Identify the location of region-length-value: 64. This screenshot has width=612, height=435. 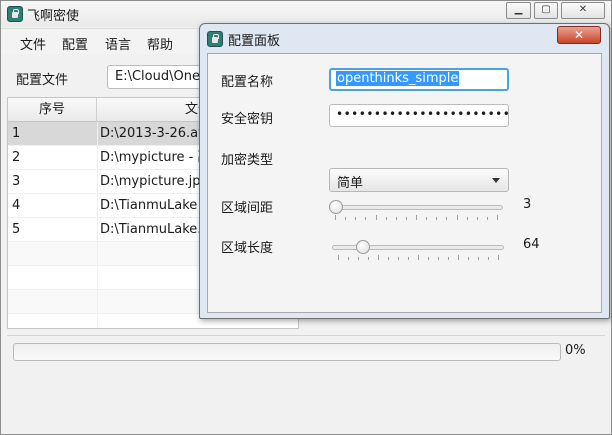
(531, 244).